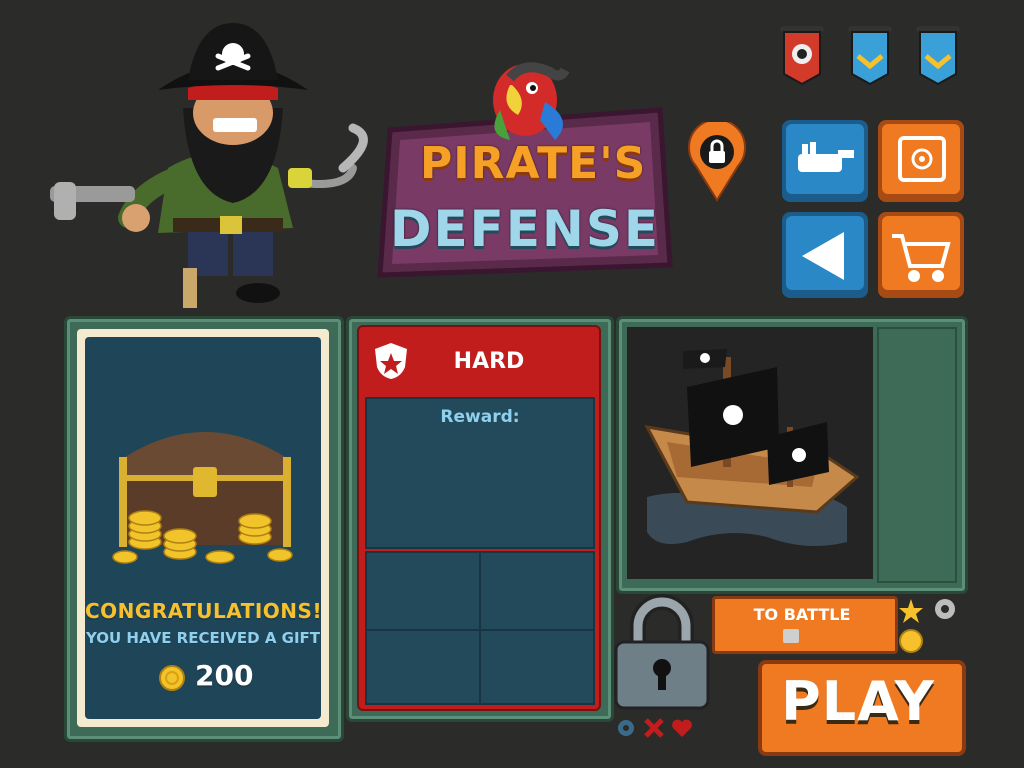 The height and width of the screenshot is (768, 1024). What do you see at coordinates (825, 161) in the screenshot?
I see `instrument-button` at bounding box center [825, 161].